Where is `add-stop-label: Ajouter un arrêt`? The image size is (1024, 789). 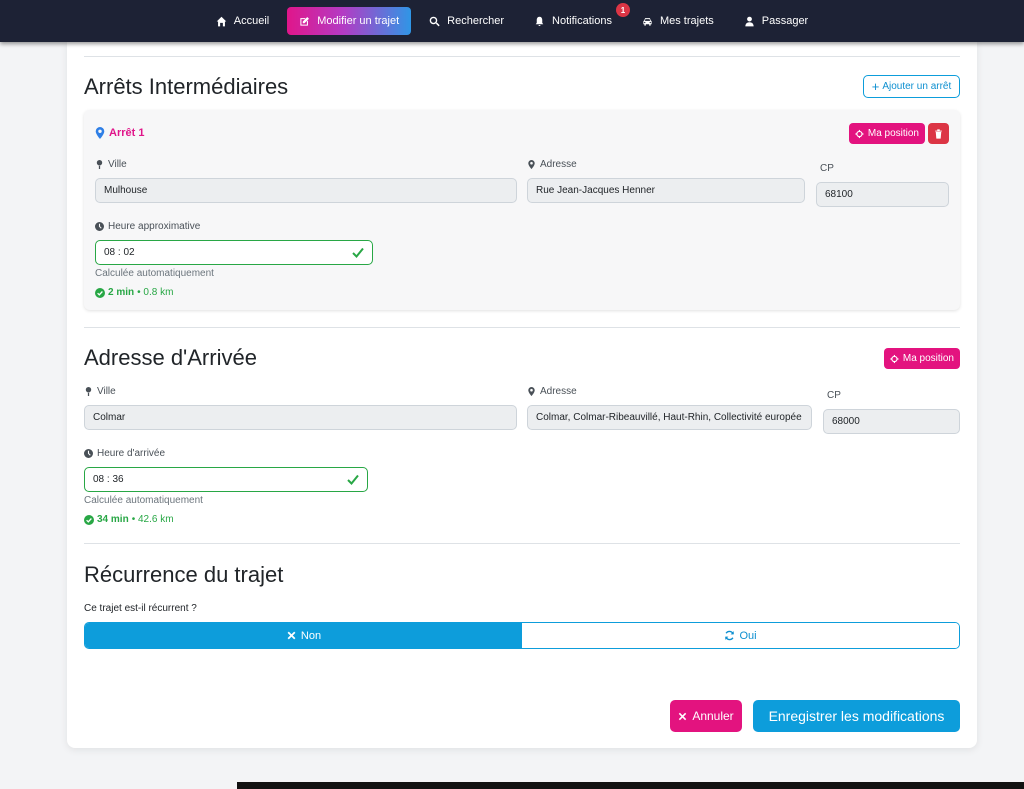 add-stop-label: Ajouter un arrêt is located at coordinates (917, 86).